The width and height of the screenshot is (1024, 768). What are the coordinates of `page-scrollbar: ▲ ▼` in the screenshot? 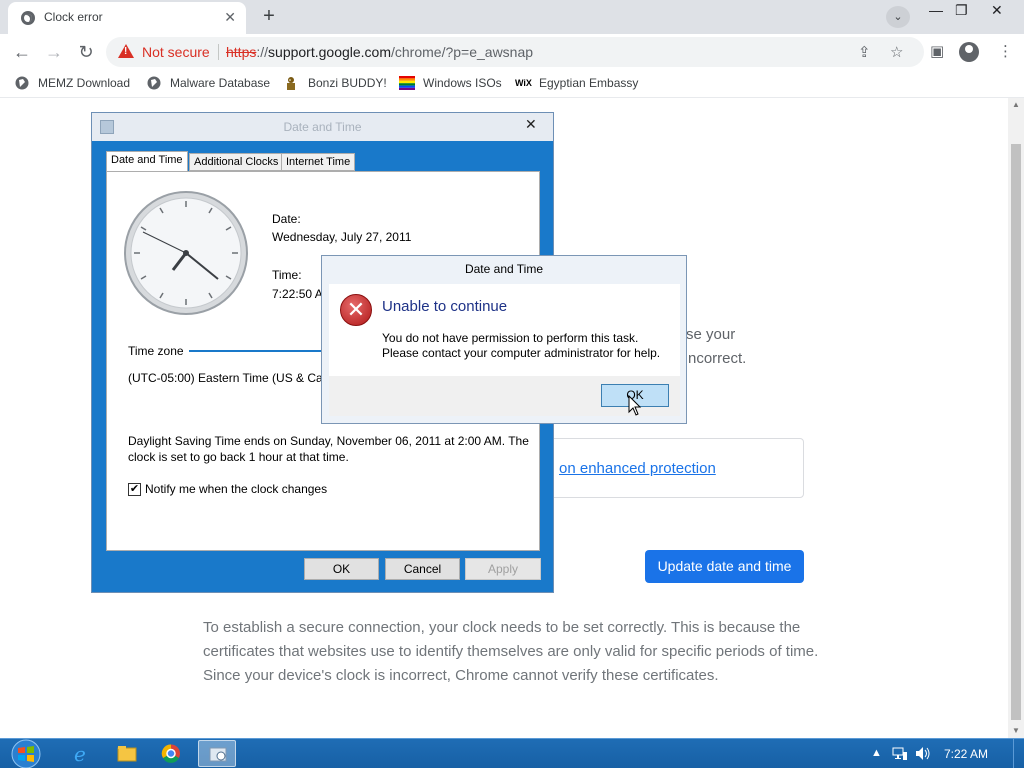 It's located at (1016, 418).